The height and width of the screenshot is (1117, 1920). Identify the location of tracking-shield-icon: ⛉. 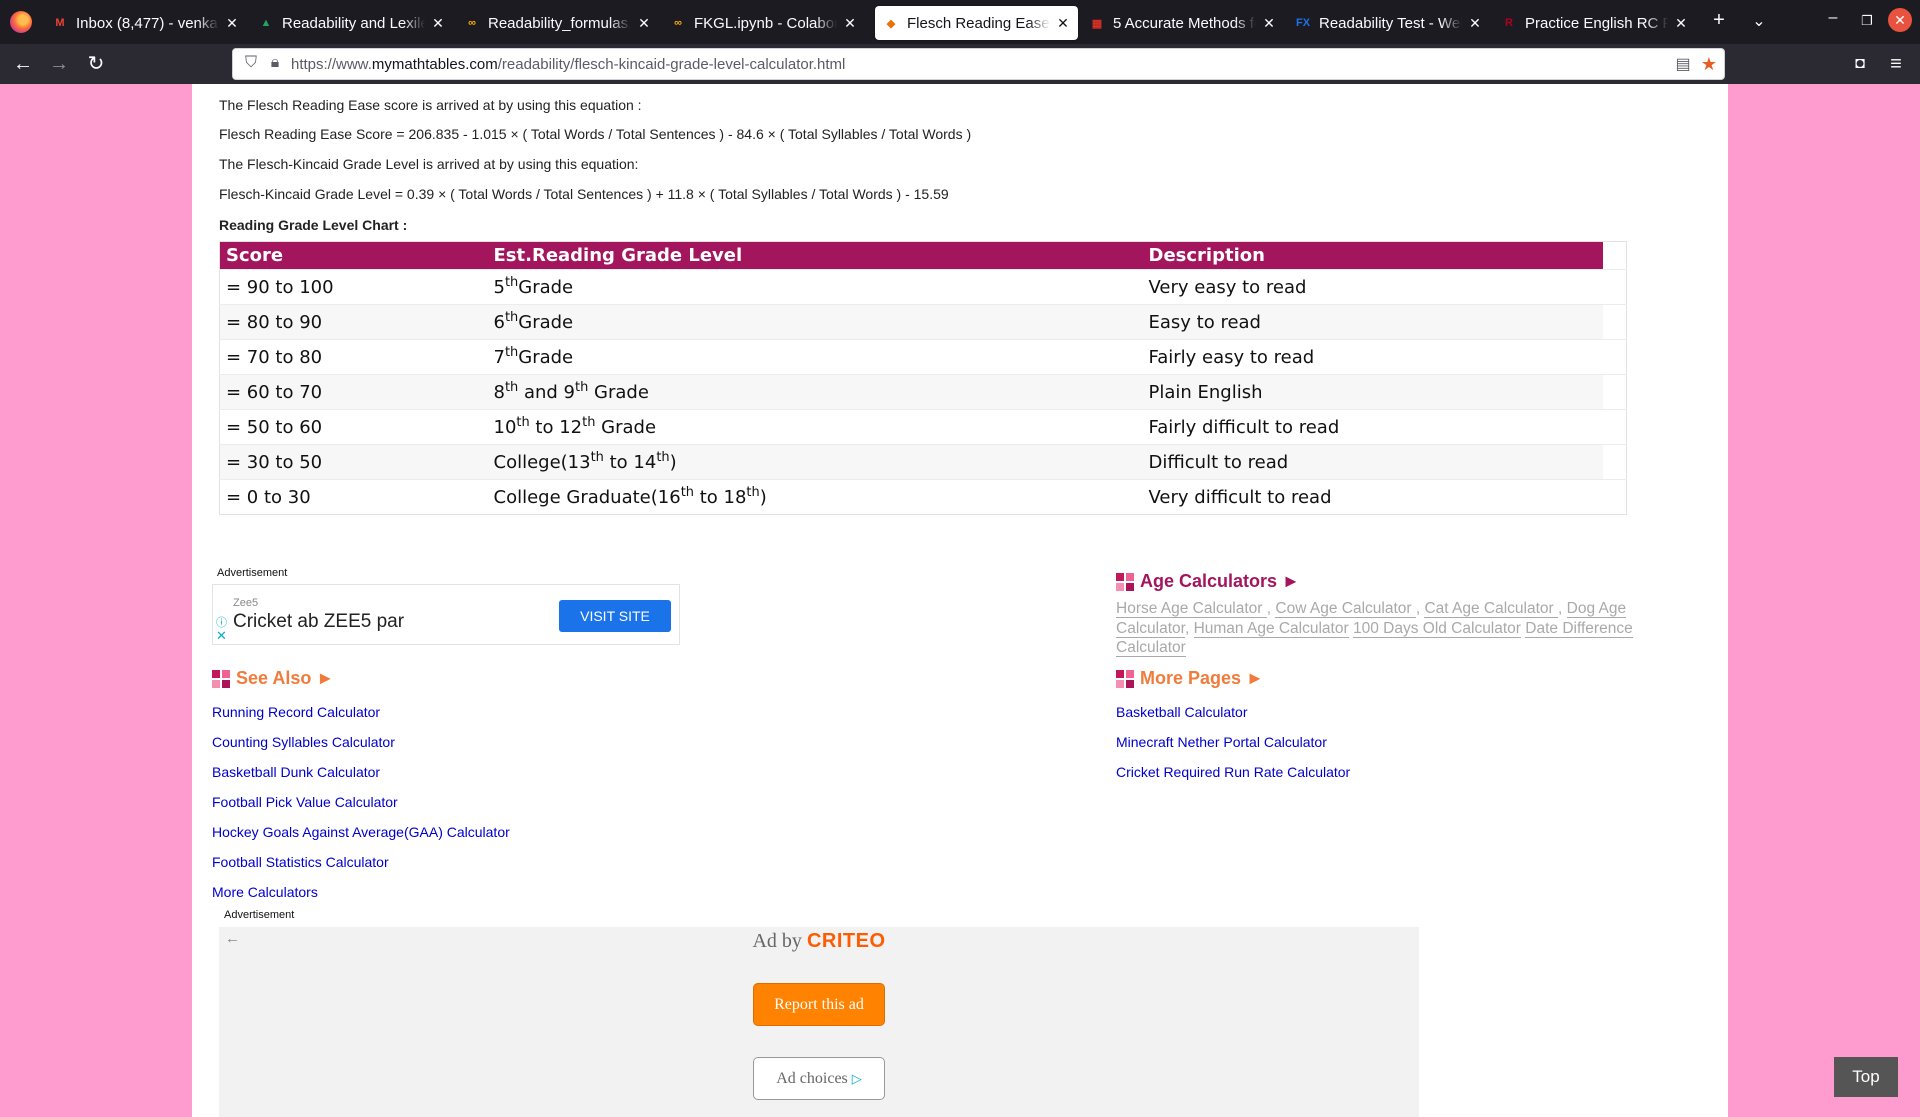
(251, 63).